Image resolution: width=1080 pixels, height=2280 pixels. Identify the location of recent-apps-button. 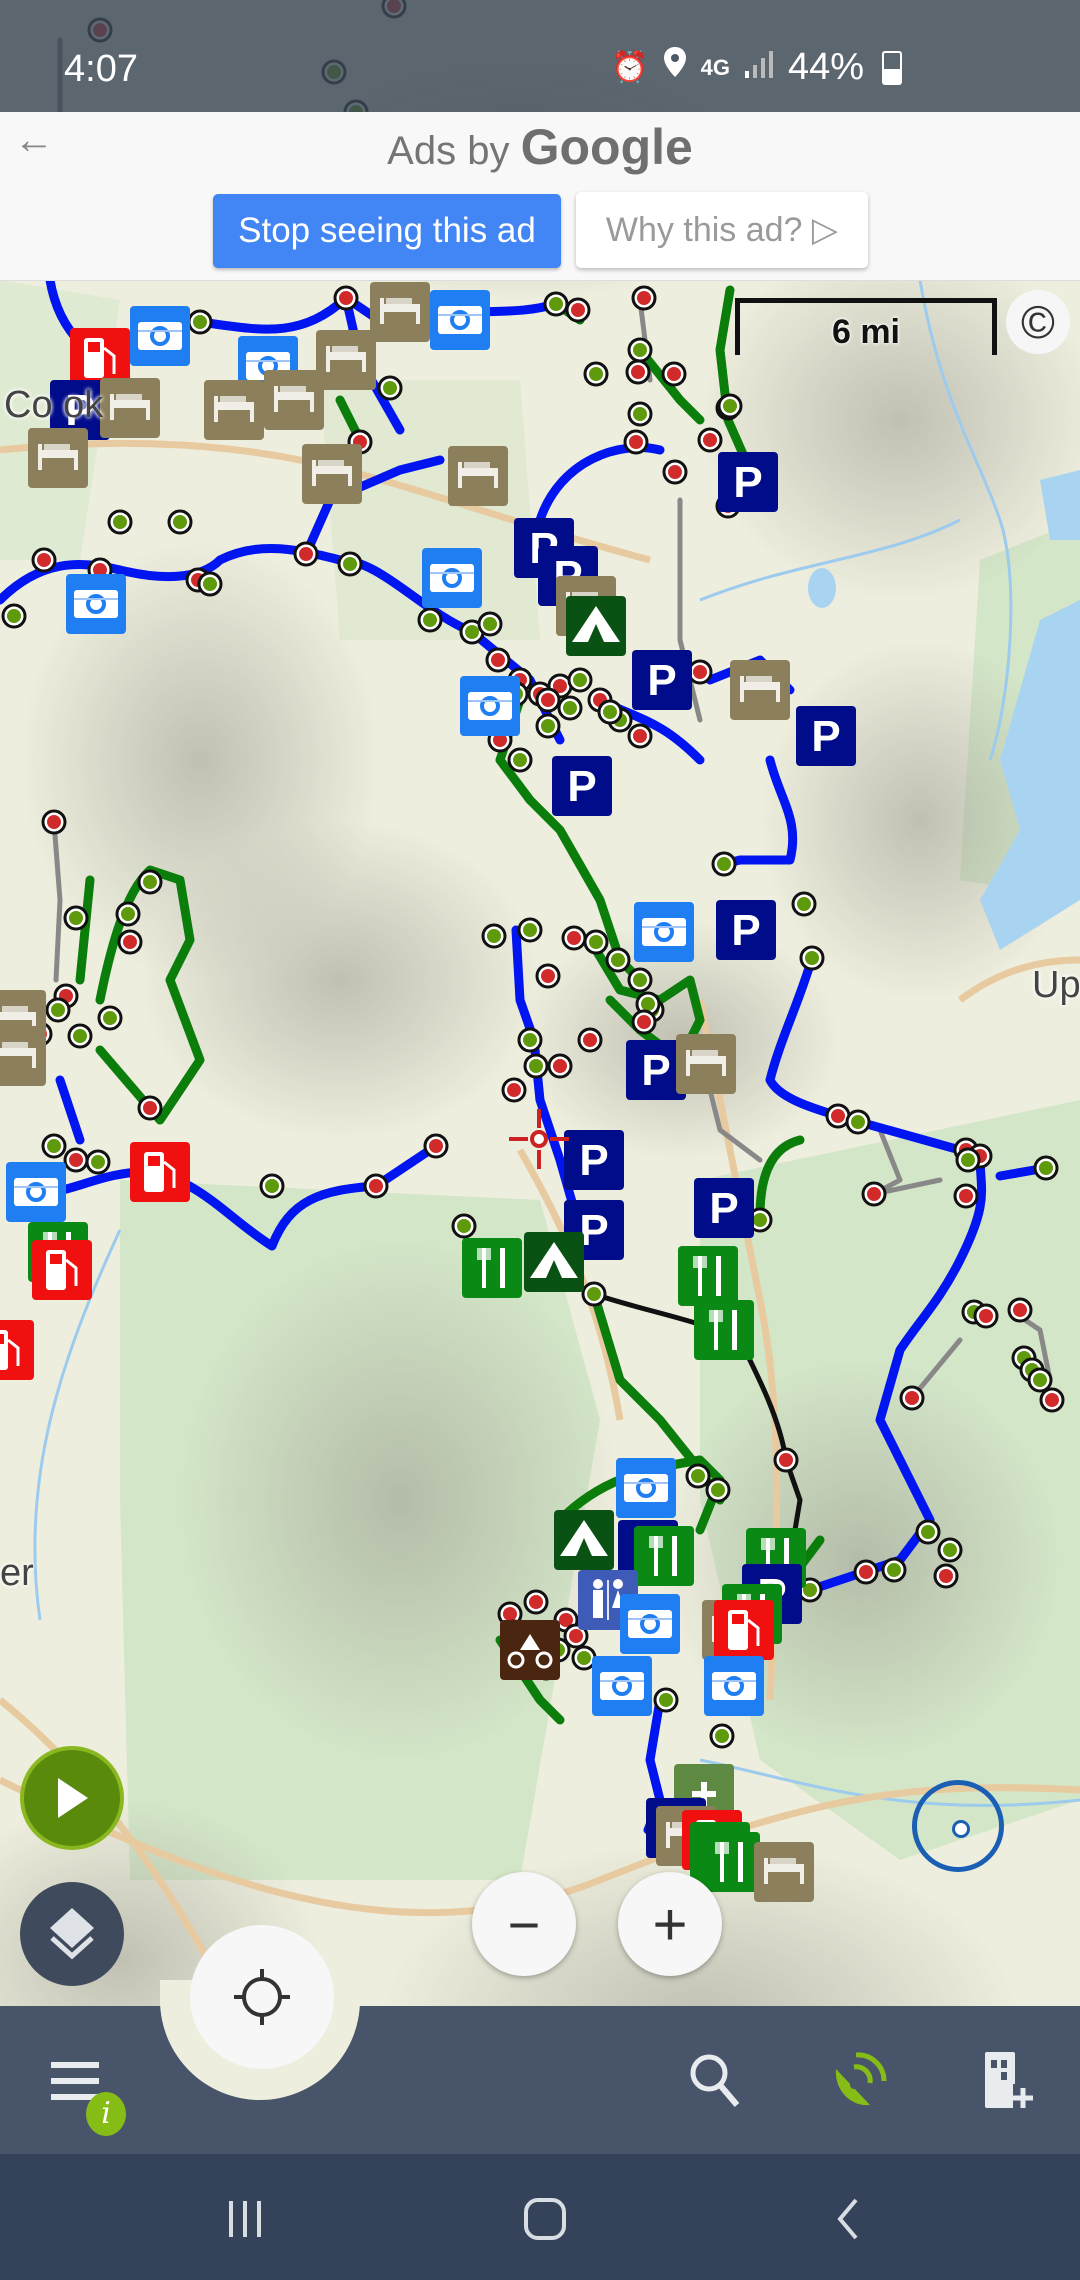
(245, 2219).